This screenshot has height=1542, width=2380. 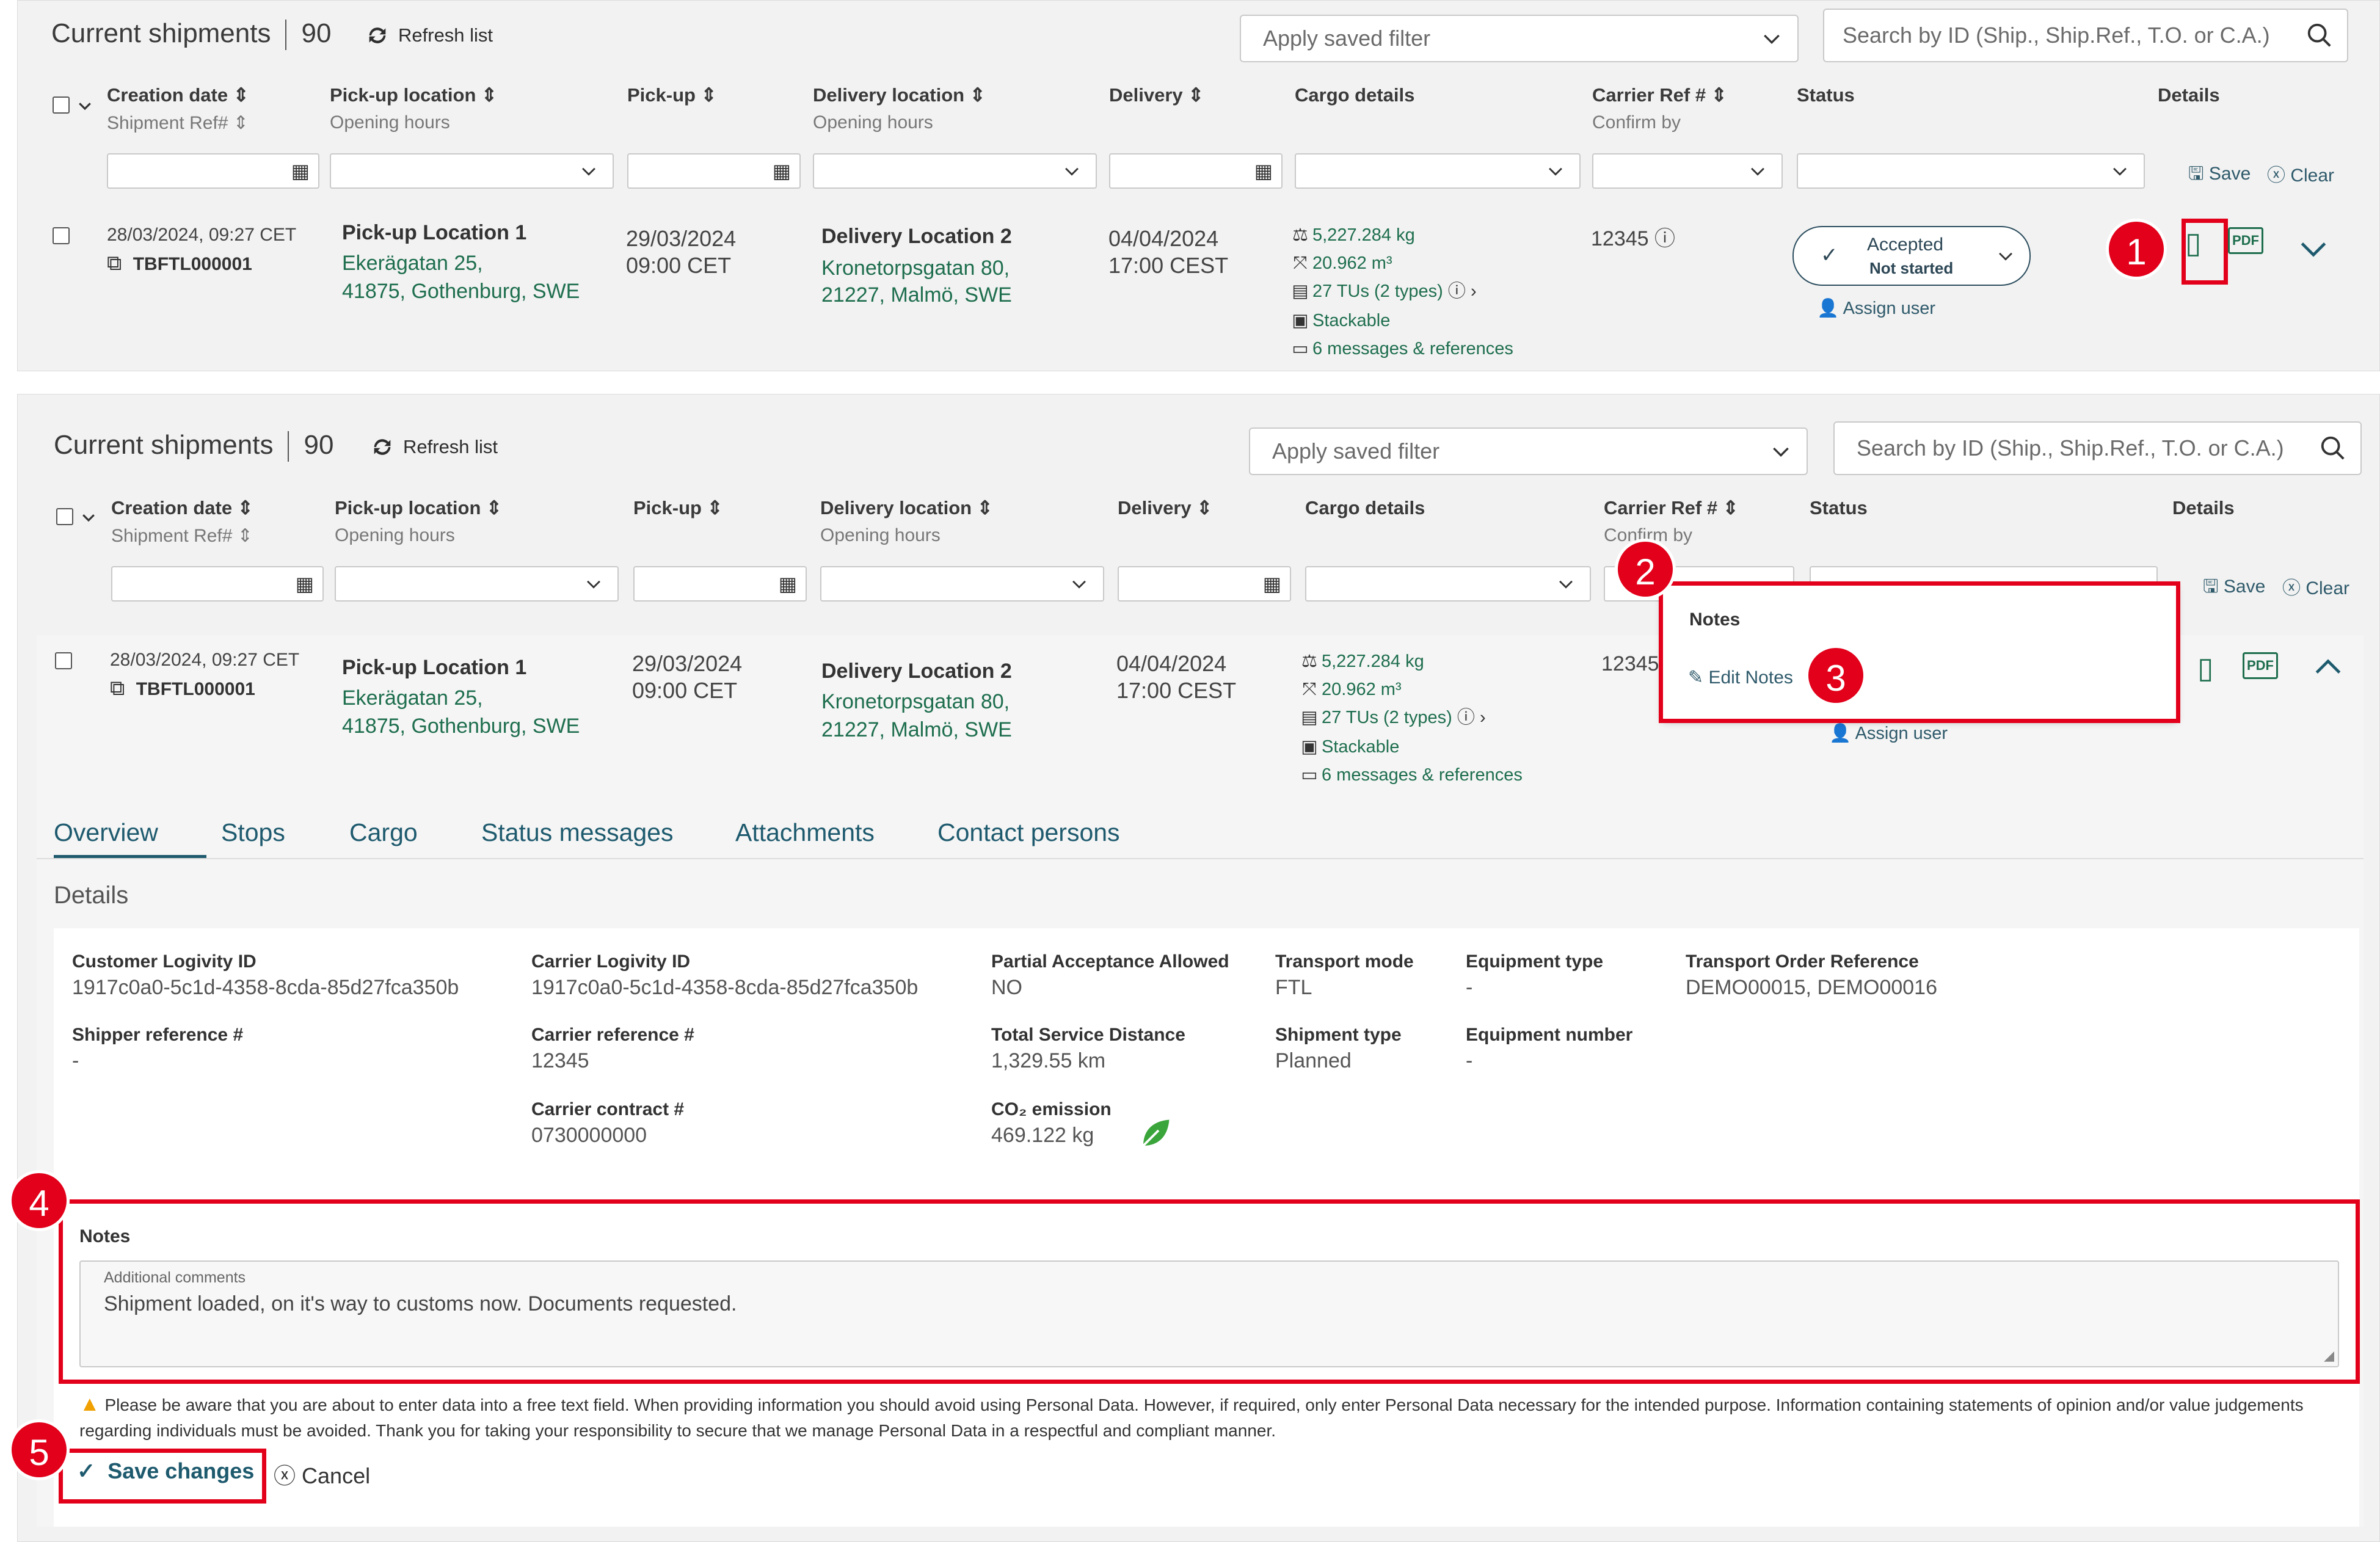 What do you see at coordinates (1412, 775) in the screenshot?
I see `cargo-messages-2: ▭ 6 messages & references` at bounding box center [1412, 775].